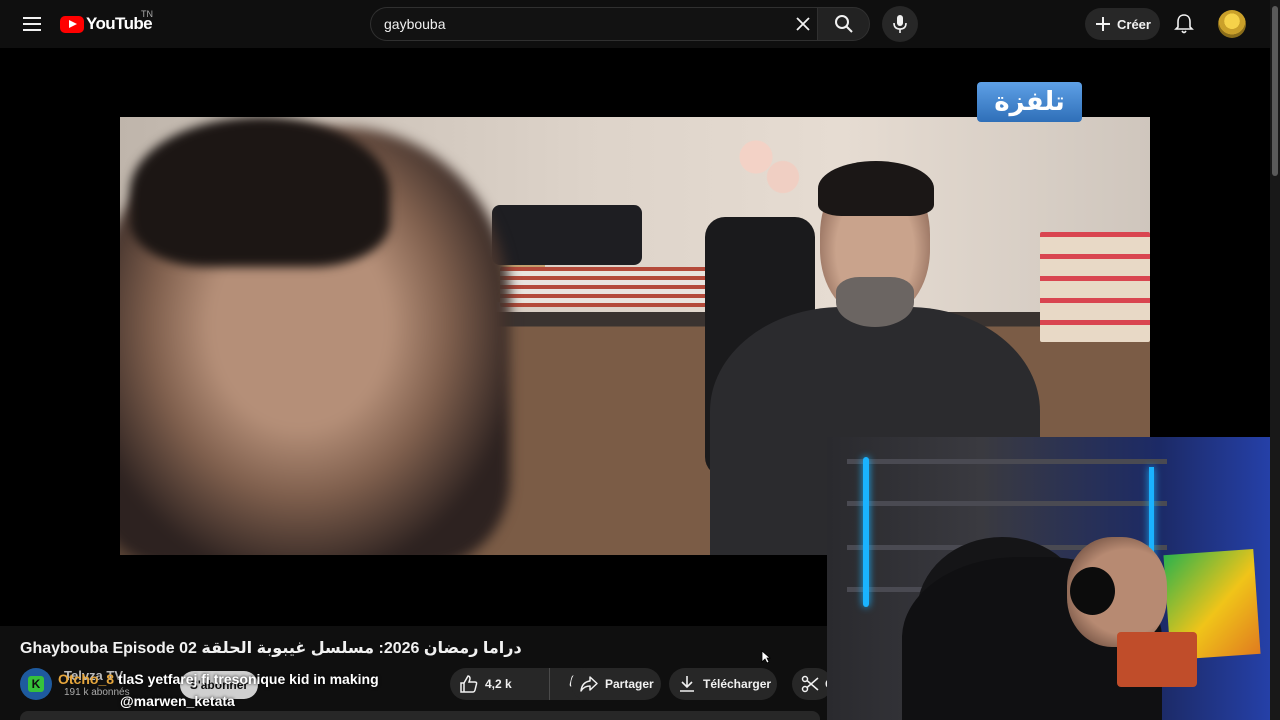 The width and height of the screenshot is (1280, 720). I want to click on clip-button: C, so click(813, 684).